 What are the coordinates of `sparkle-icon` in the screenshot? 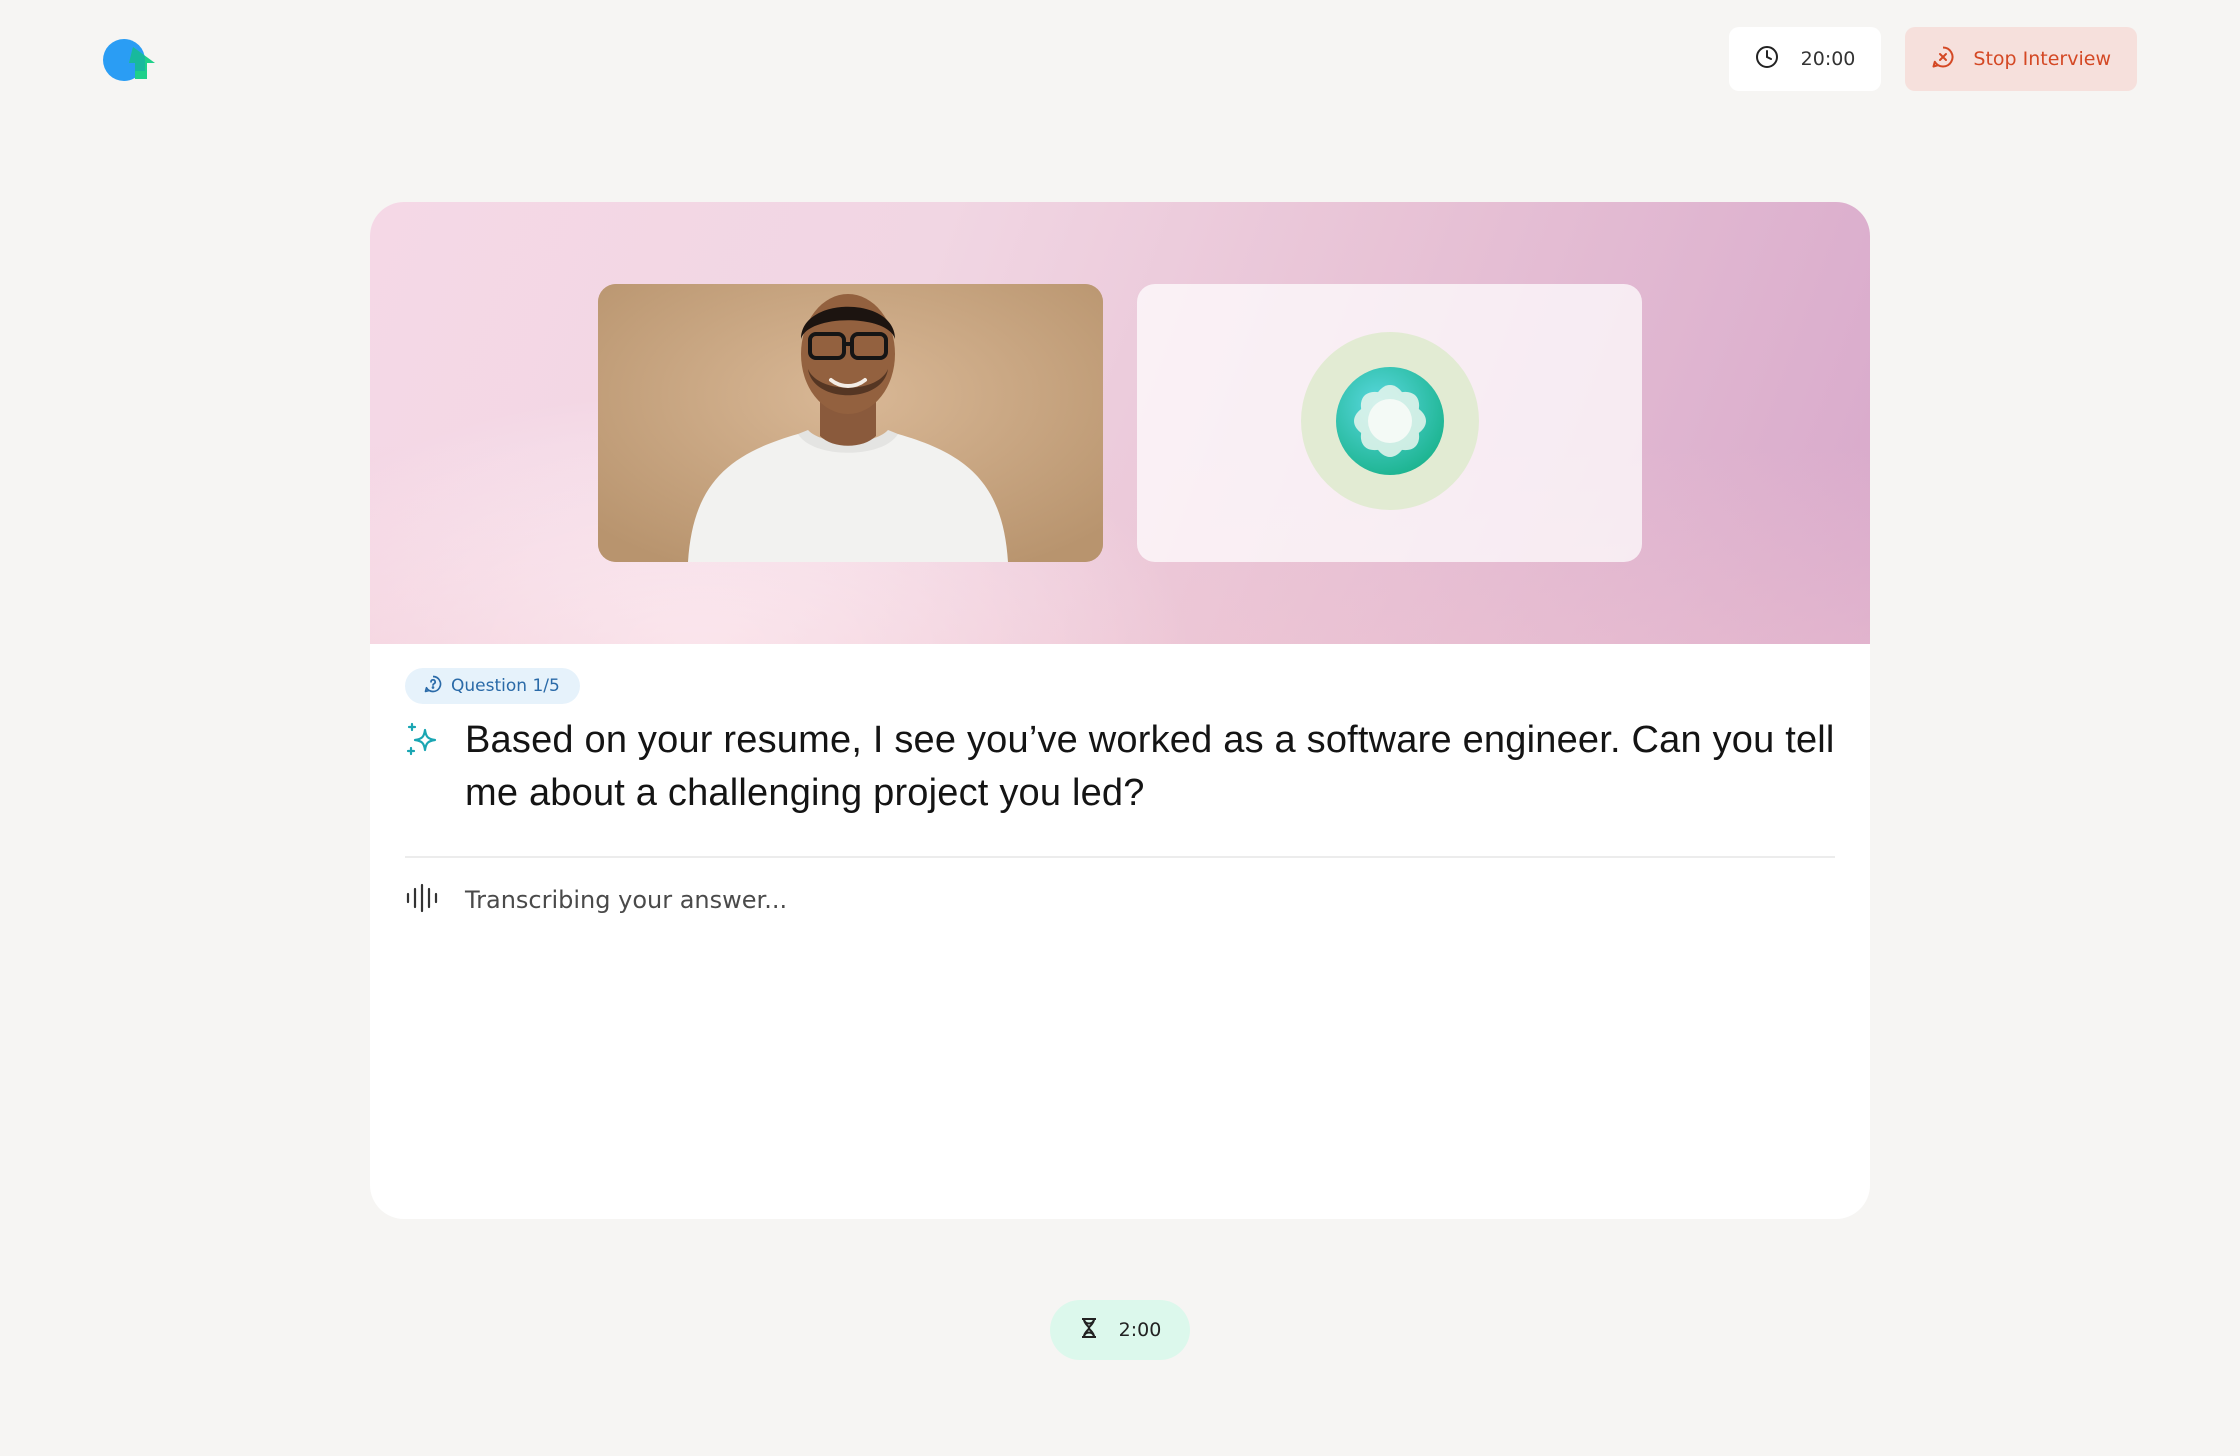 It's located at (423, 771).